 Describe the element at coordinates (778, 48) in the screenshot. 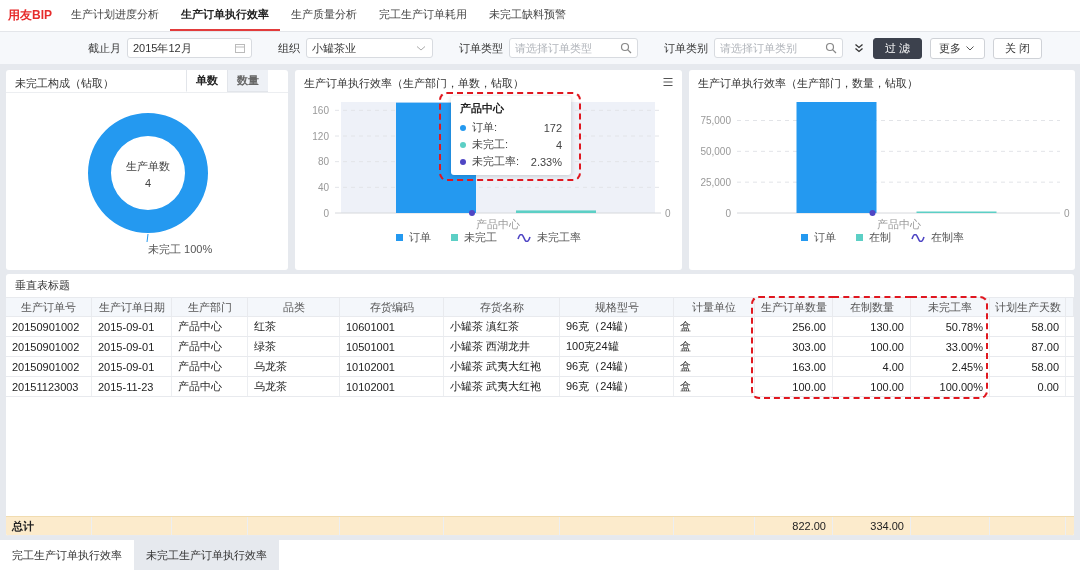

I see `search-field: 请选择订单类别` at that location.